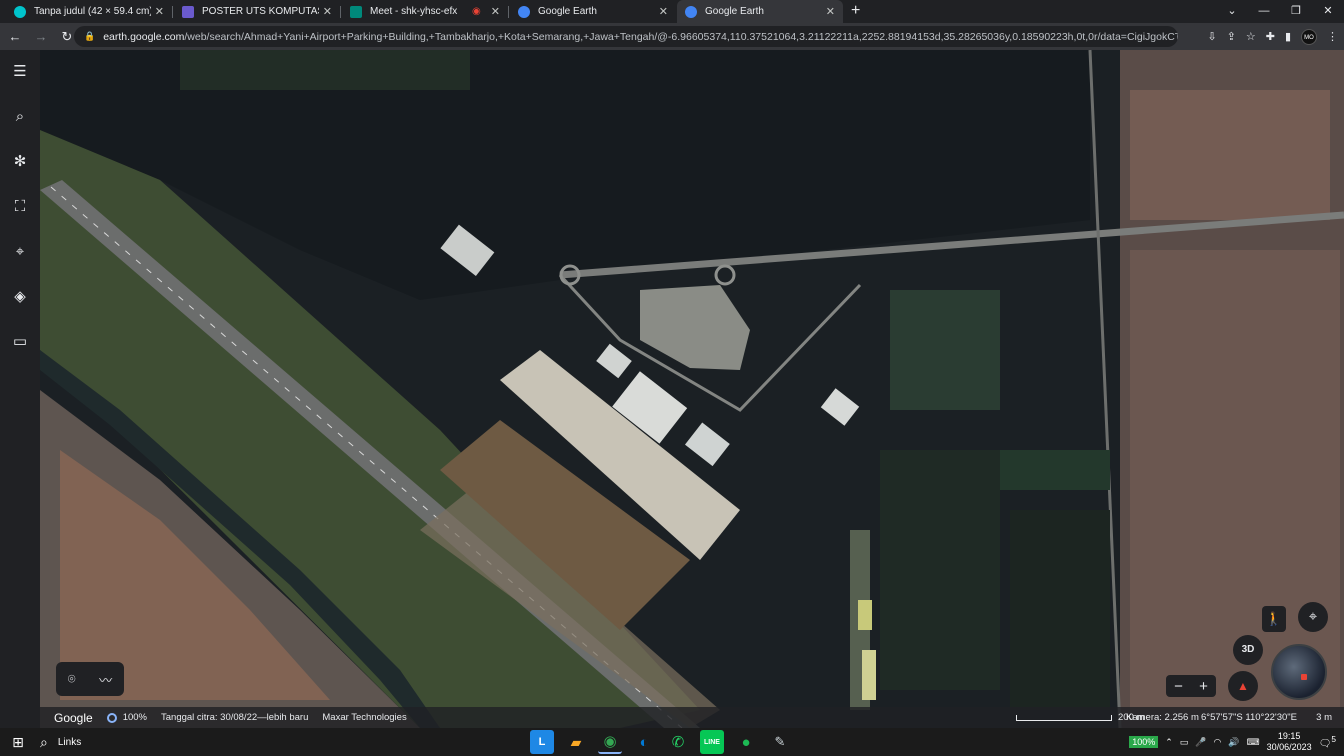  Describe the element at coordinates (855, 11) in the screenshot. I see `new-tab-button: +` at that location.